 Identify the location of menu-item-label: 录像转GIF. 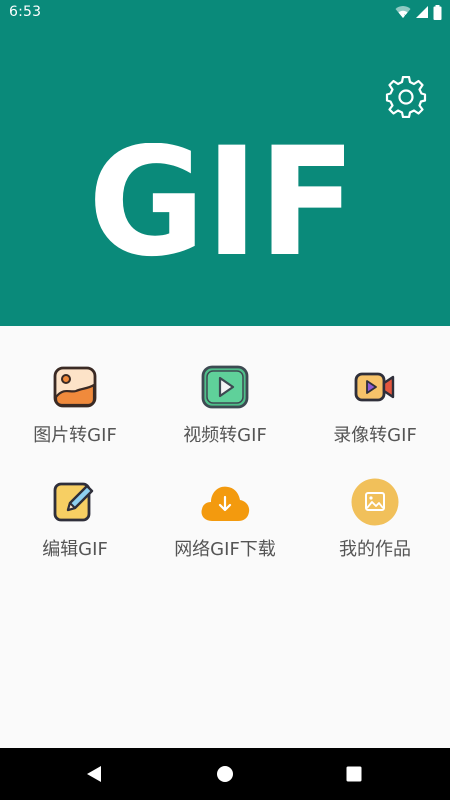
(375, 435).